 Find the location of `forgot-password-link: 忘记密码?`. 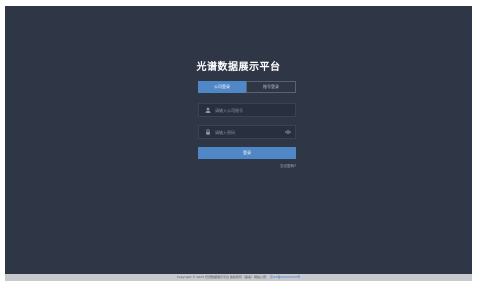

forgot-password-link: 忘记密码? is located at coordinates (270, 166).